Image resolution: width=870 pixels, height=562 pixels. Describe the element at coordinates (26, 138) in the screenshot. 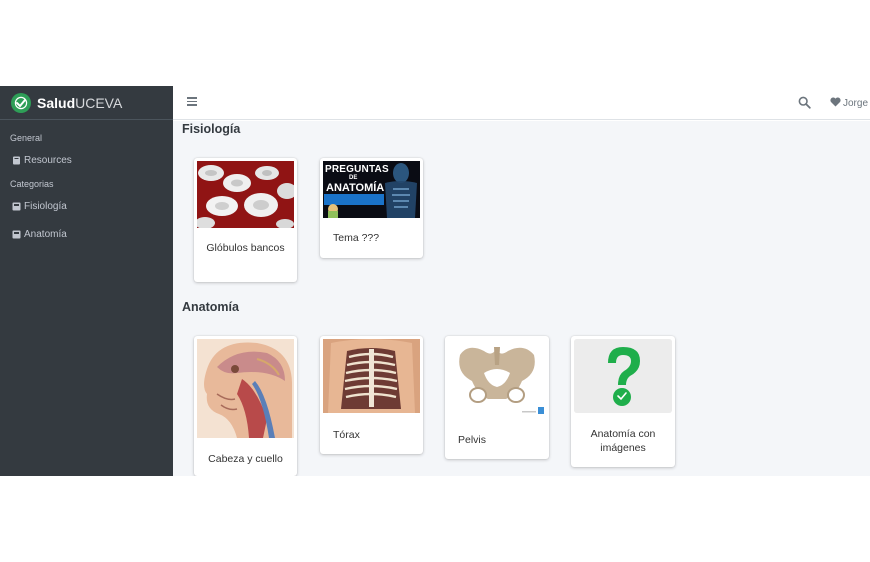

I see `nav-header-general: General` at that location.